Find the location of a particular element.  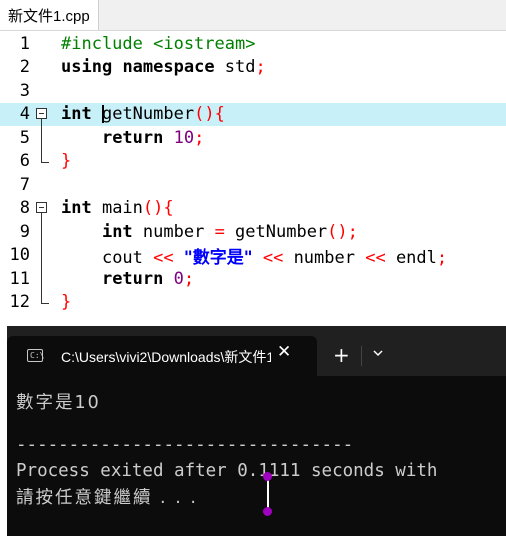

code-text: int getNumber(){ is located at coordinates (143, 114).